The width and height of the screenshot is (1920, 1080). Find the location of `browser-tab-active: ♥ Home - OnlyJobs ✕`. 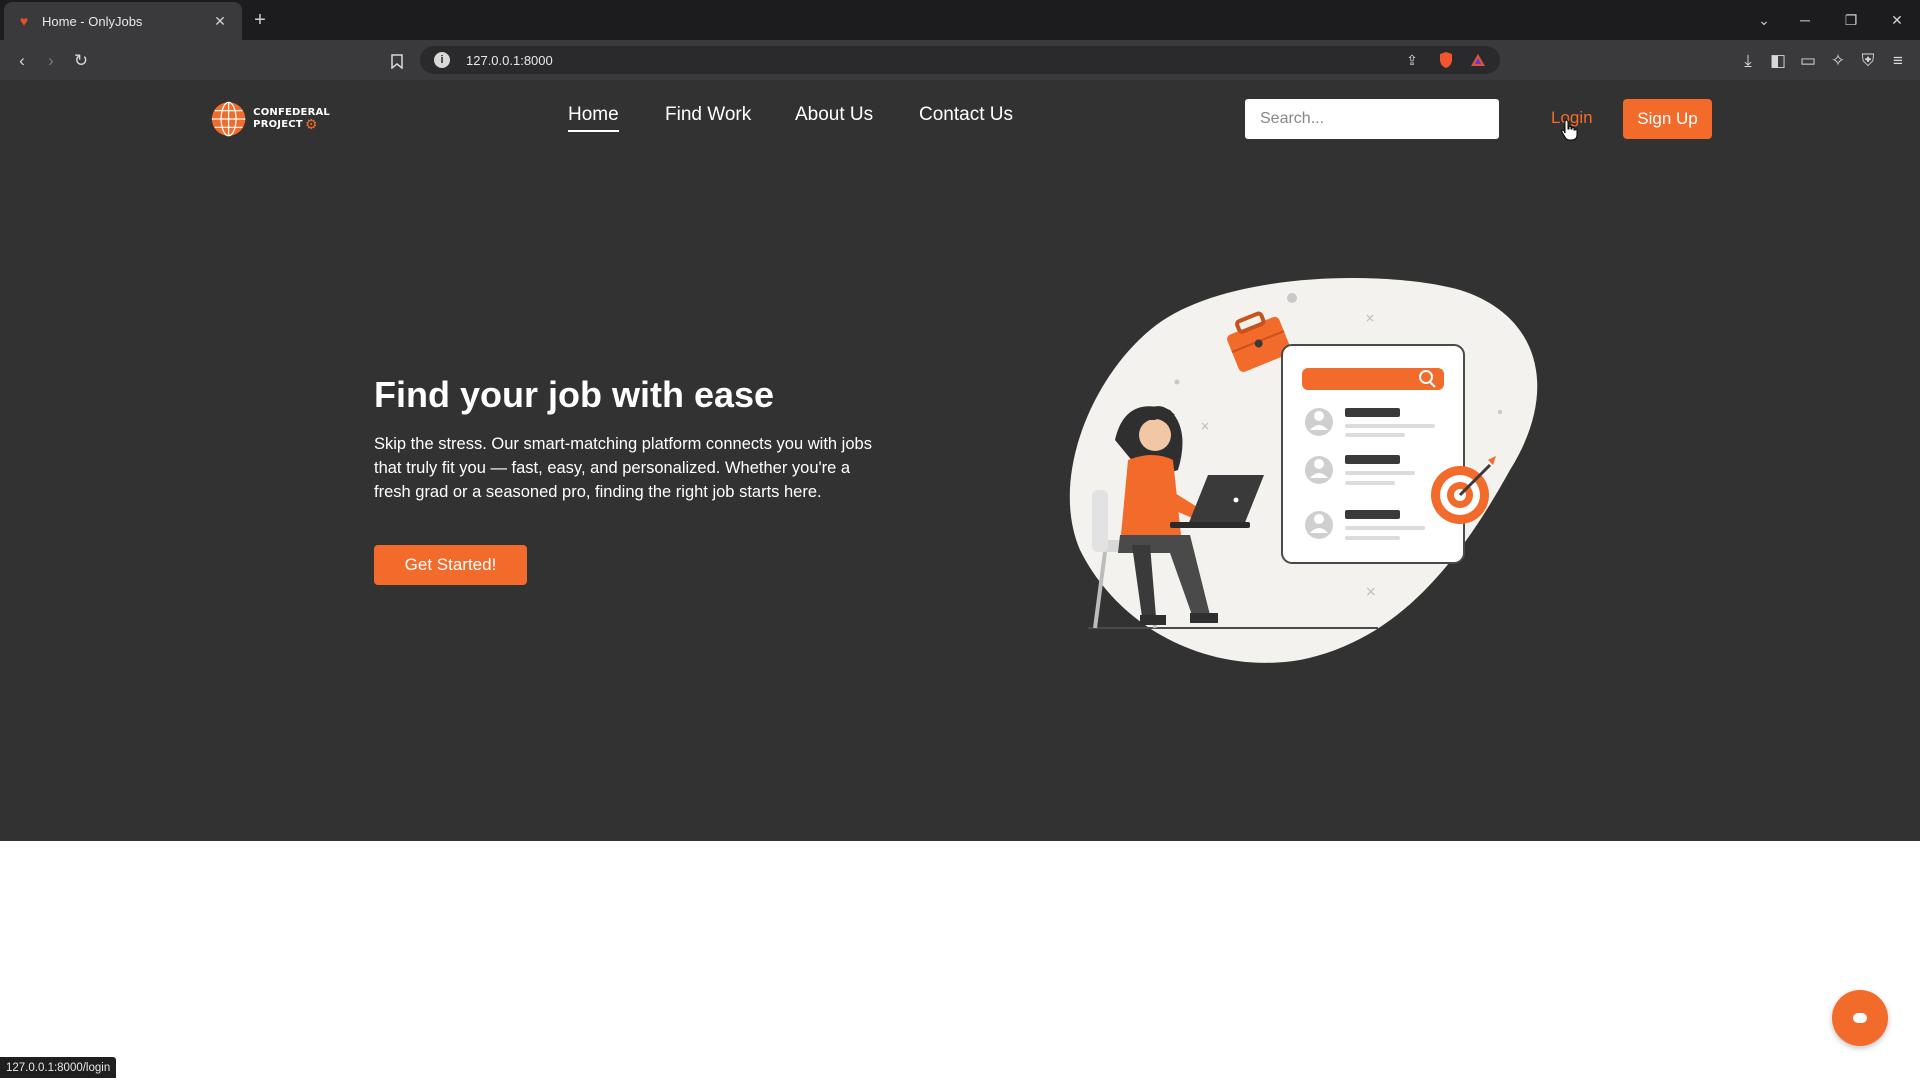

browser-tab-active: ♥ Home - OnlyJobs ✕ is located at coordinates (123, 21).